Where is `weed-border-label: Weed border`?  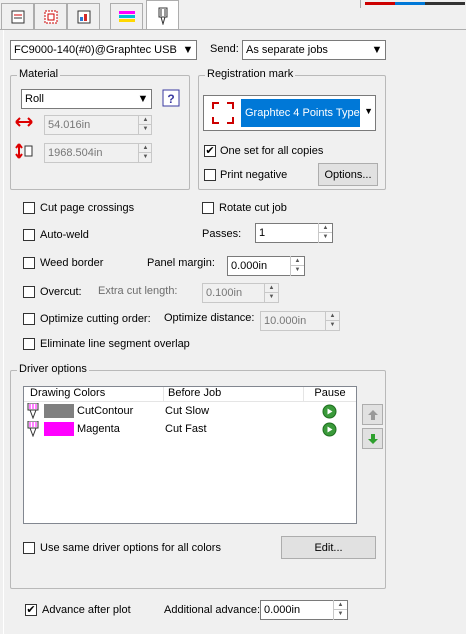 weed-border-label: Weed border is located at coordinates (72, 263).